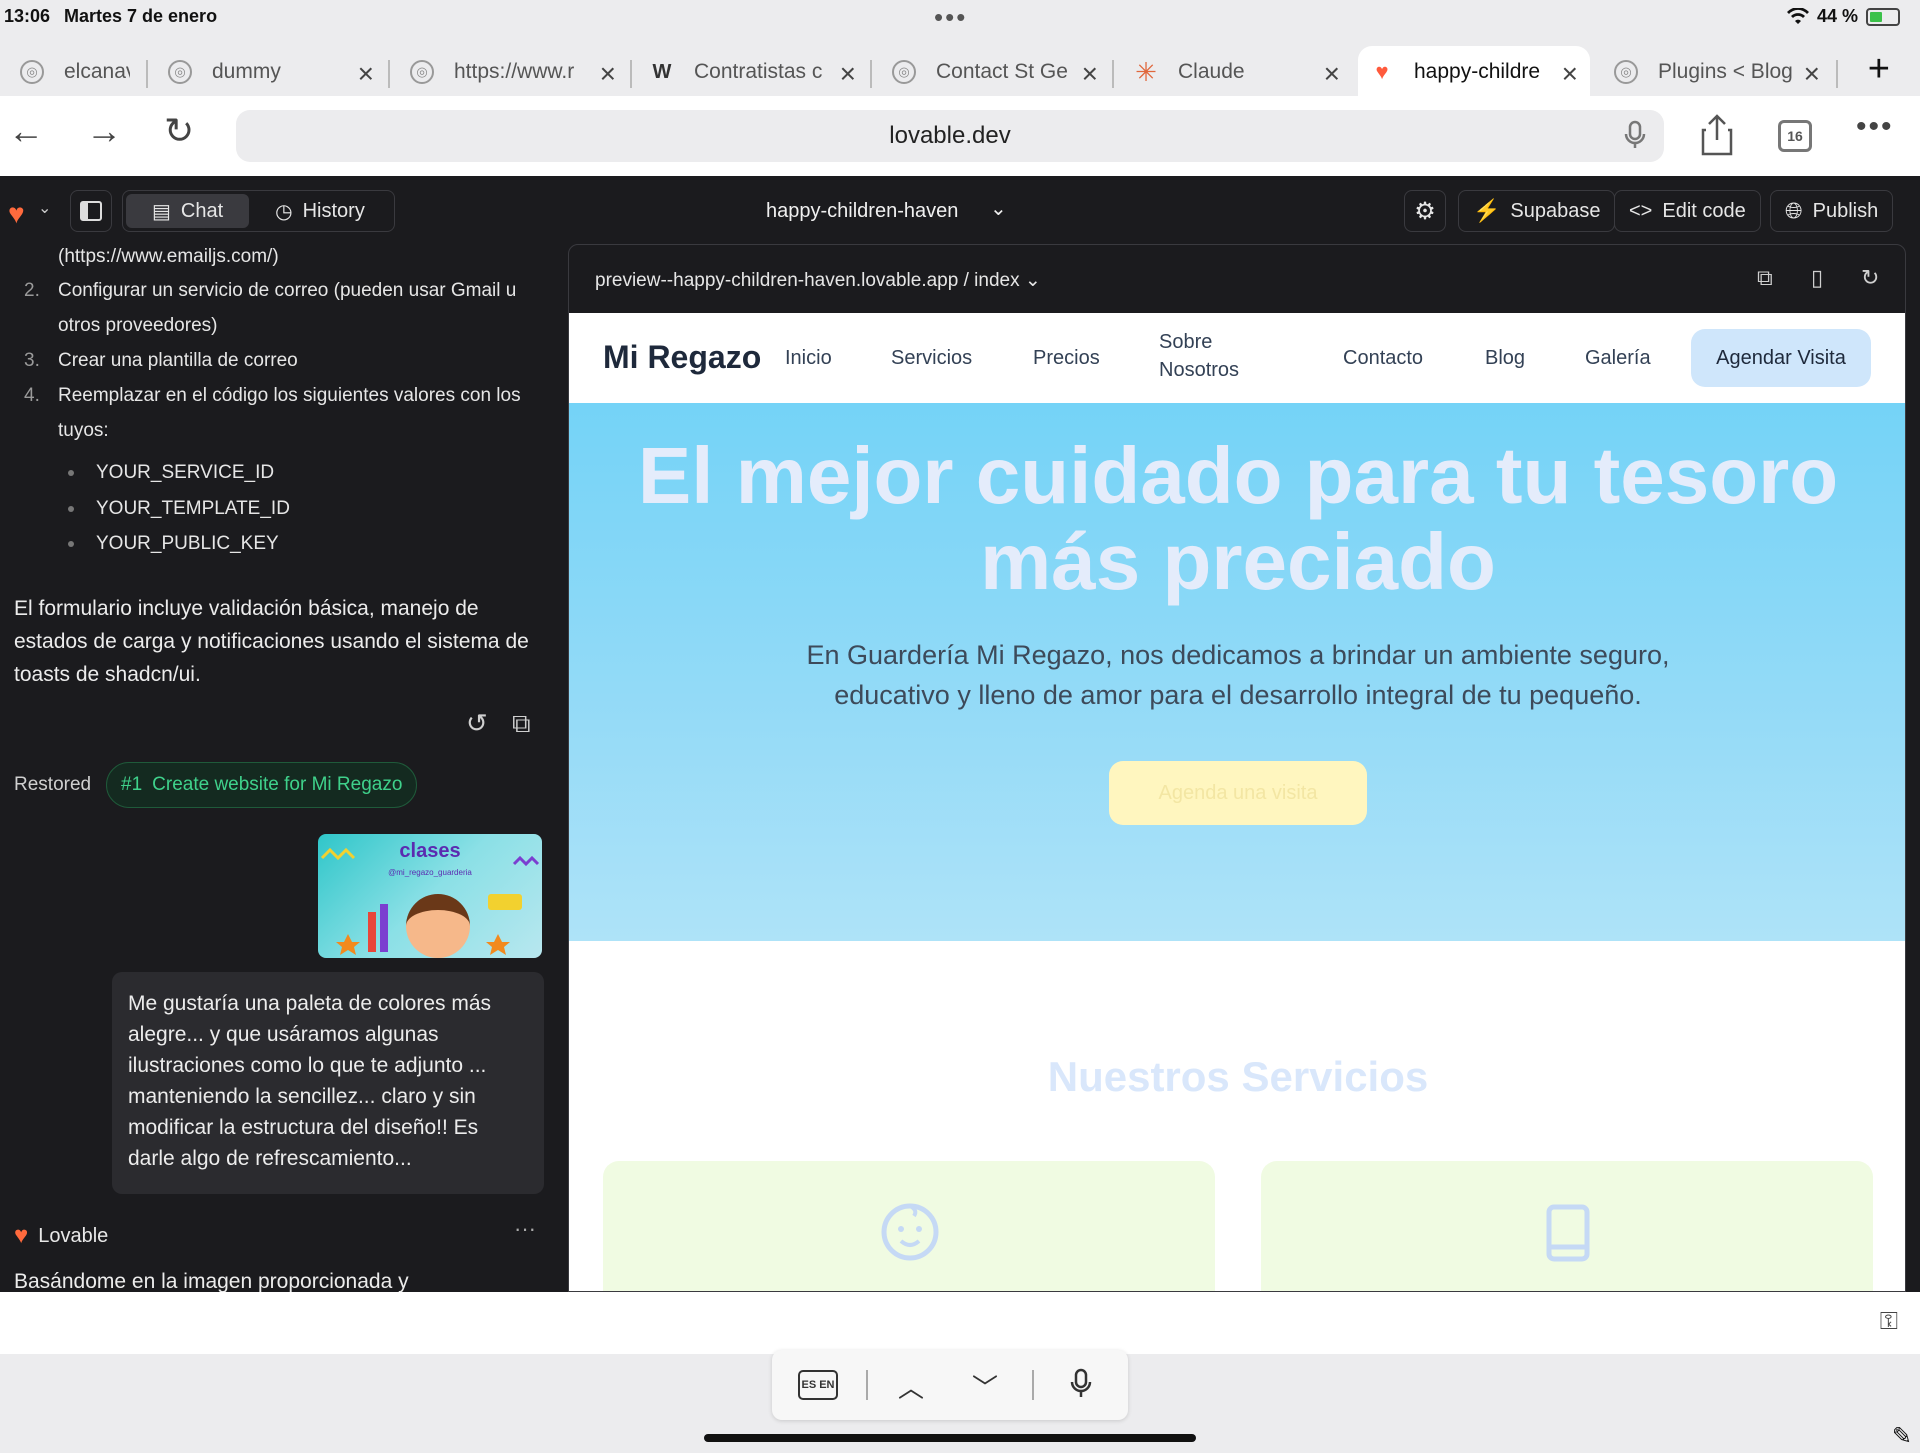 The image size is (1920, 1453). What do you see at coordinates (141, 16) in the screenshot?
I see `status-date: Martes 7 de enero` at bounding box center [141, 16].